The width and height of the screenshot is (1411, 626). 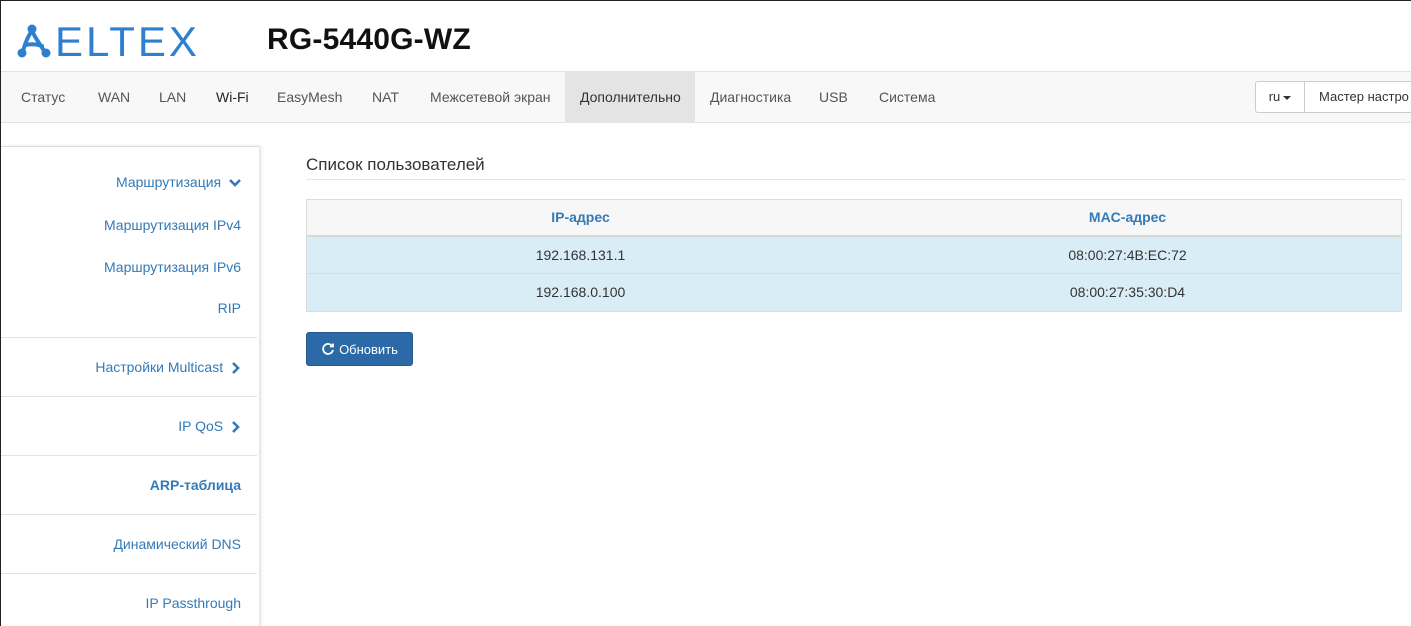 I want to click on refresh-icon, so click(x=328, y=349).